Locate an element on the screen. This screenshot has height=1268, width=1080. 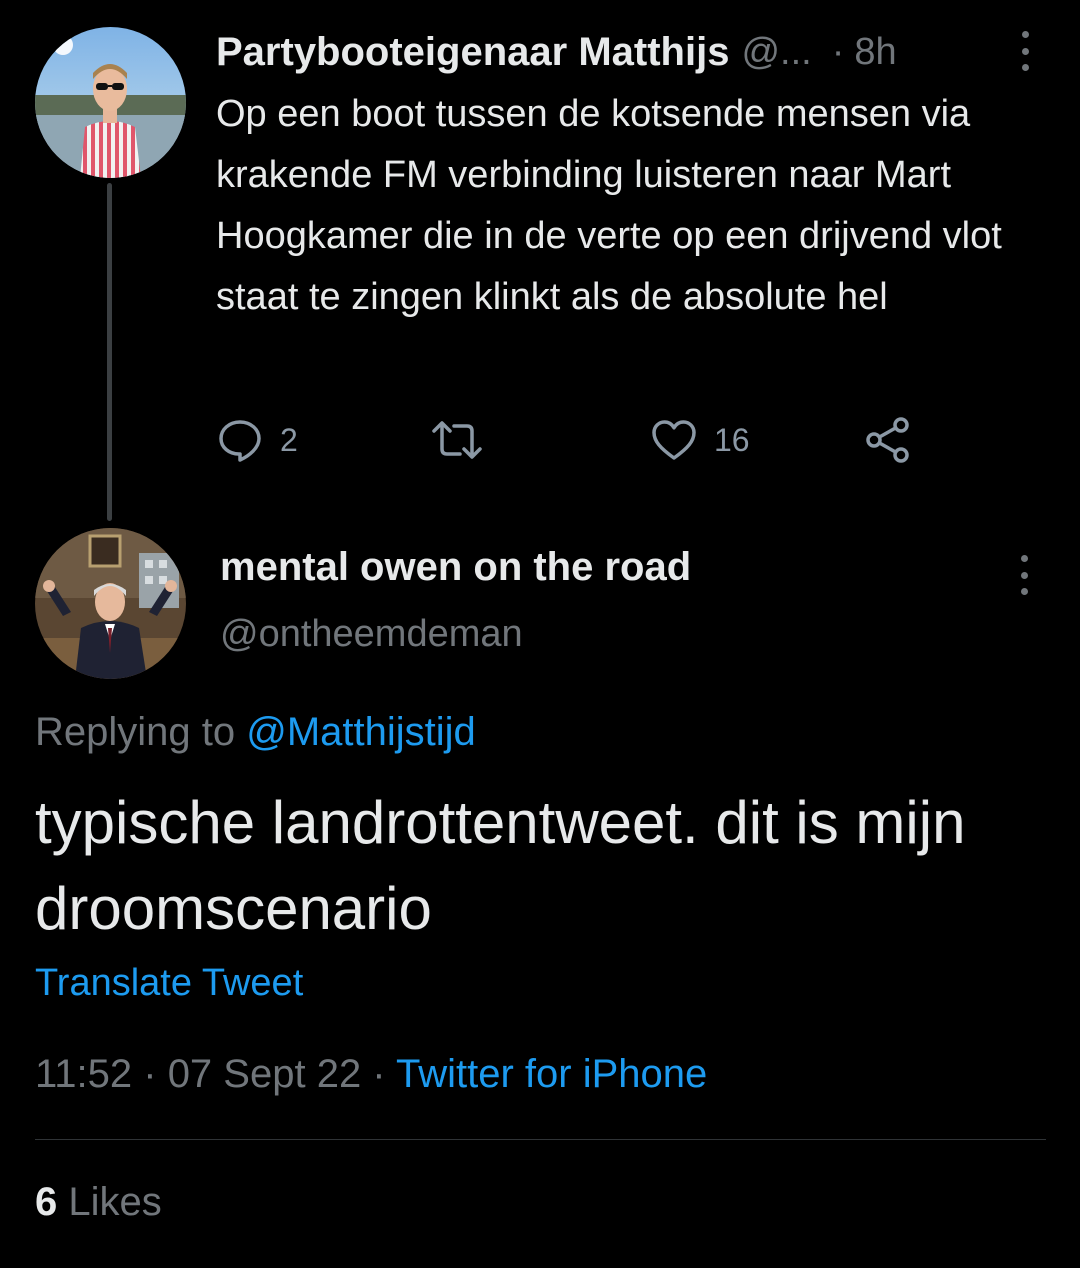
replying-prefix: Replying to is located at coordinates (141, 732).